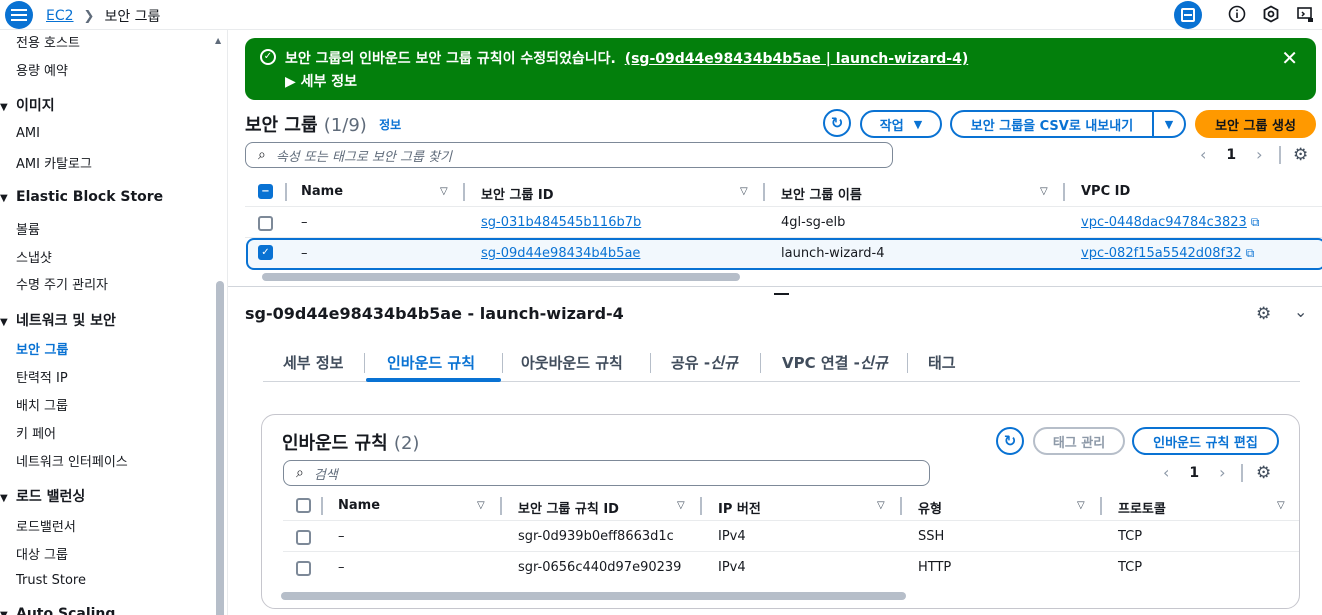  Describe the element at coordinates (797, 59) in the screenshot. I see `flash-sg-link: (sg-09d44e98434b4b5ae | launch-wizard-4)` at that location.